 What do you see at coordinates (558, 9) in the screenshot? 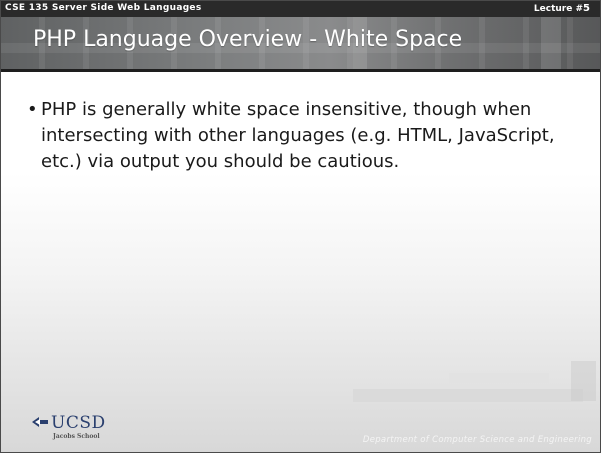
I see `lecture-prefix: Lecture #` at bounding box center [558, 9].